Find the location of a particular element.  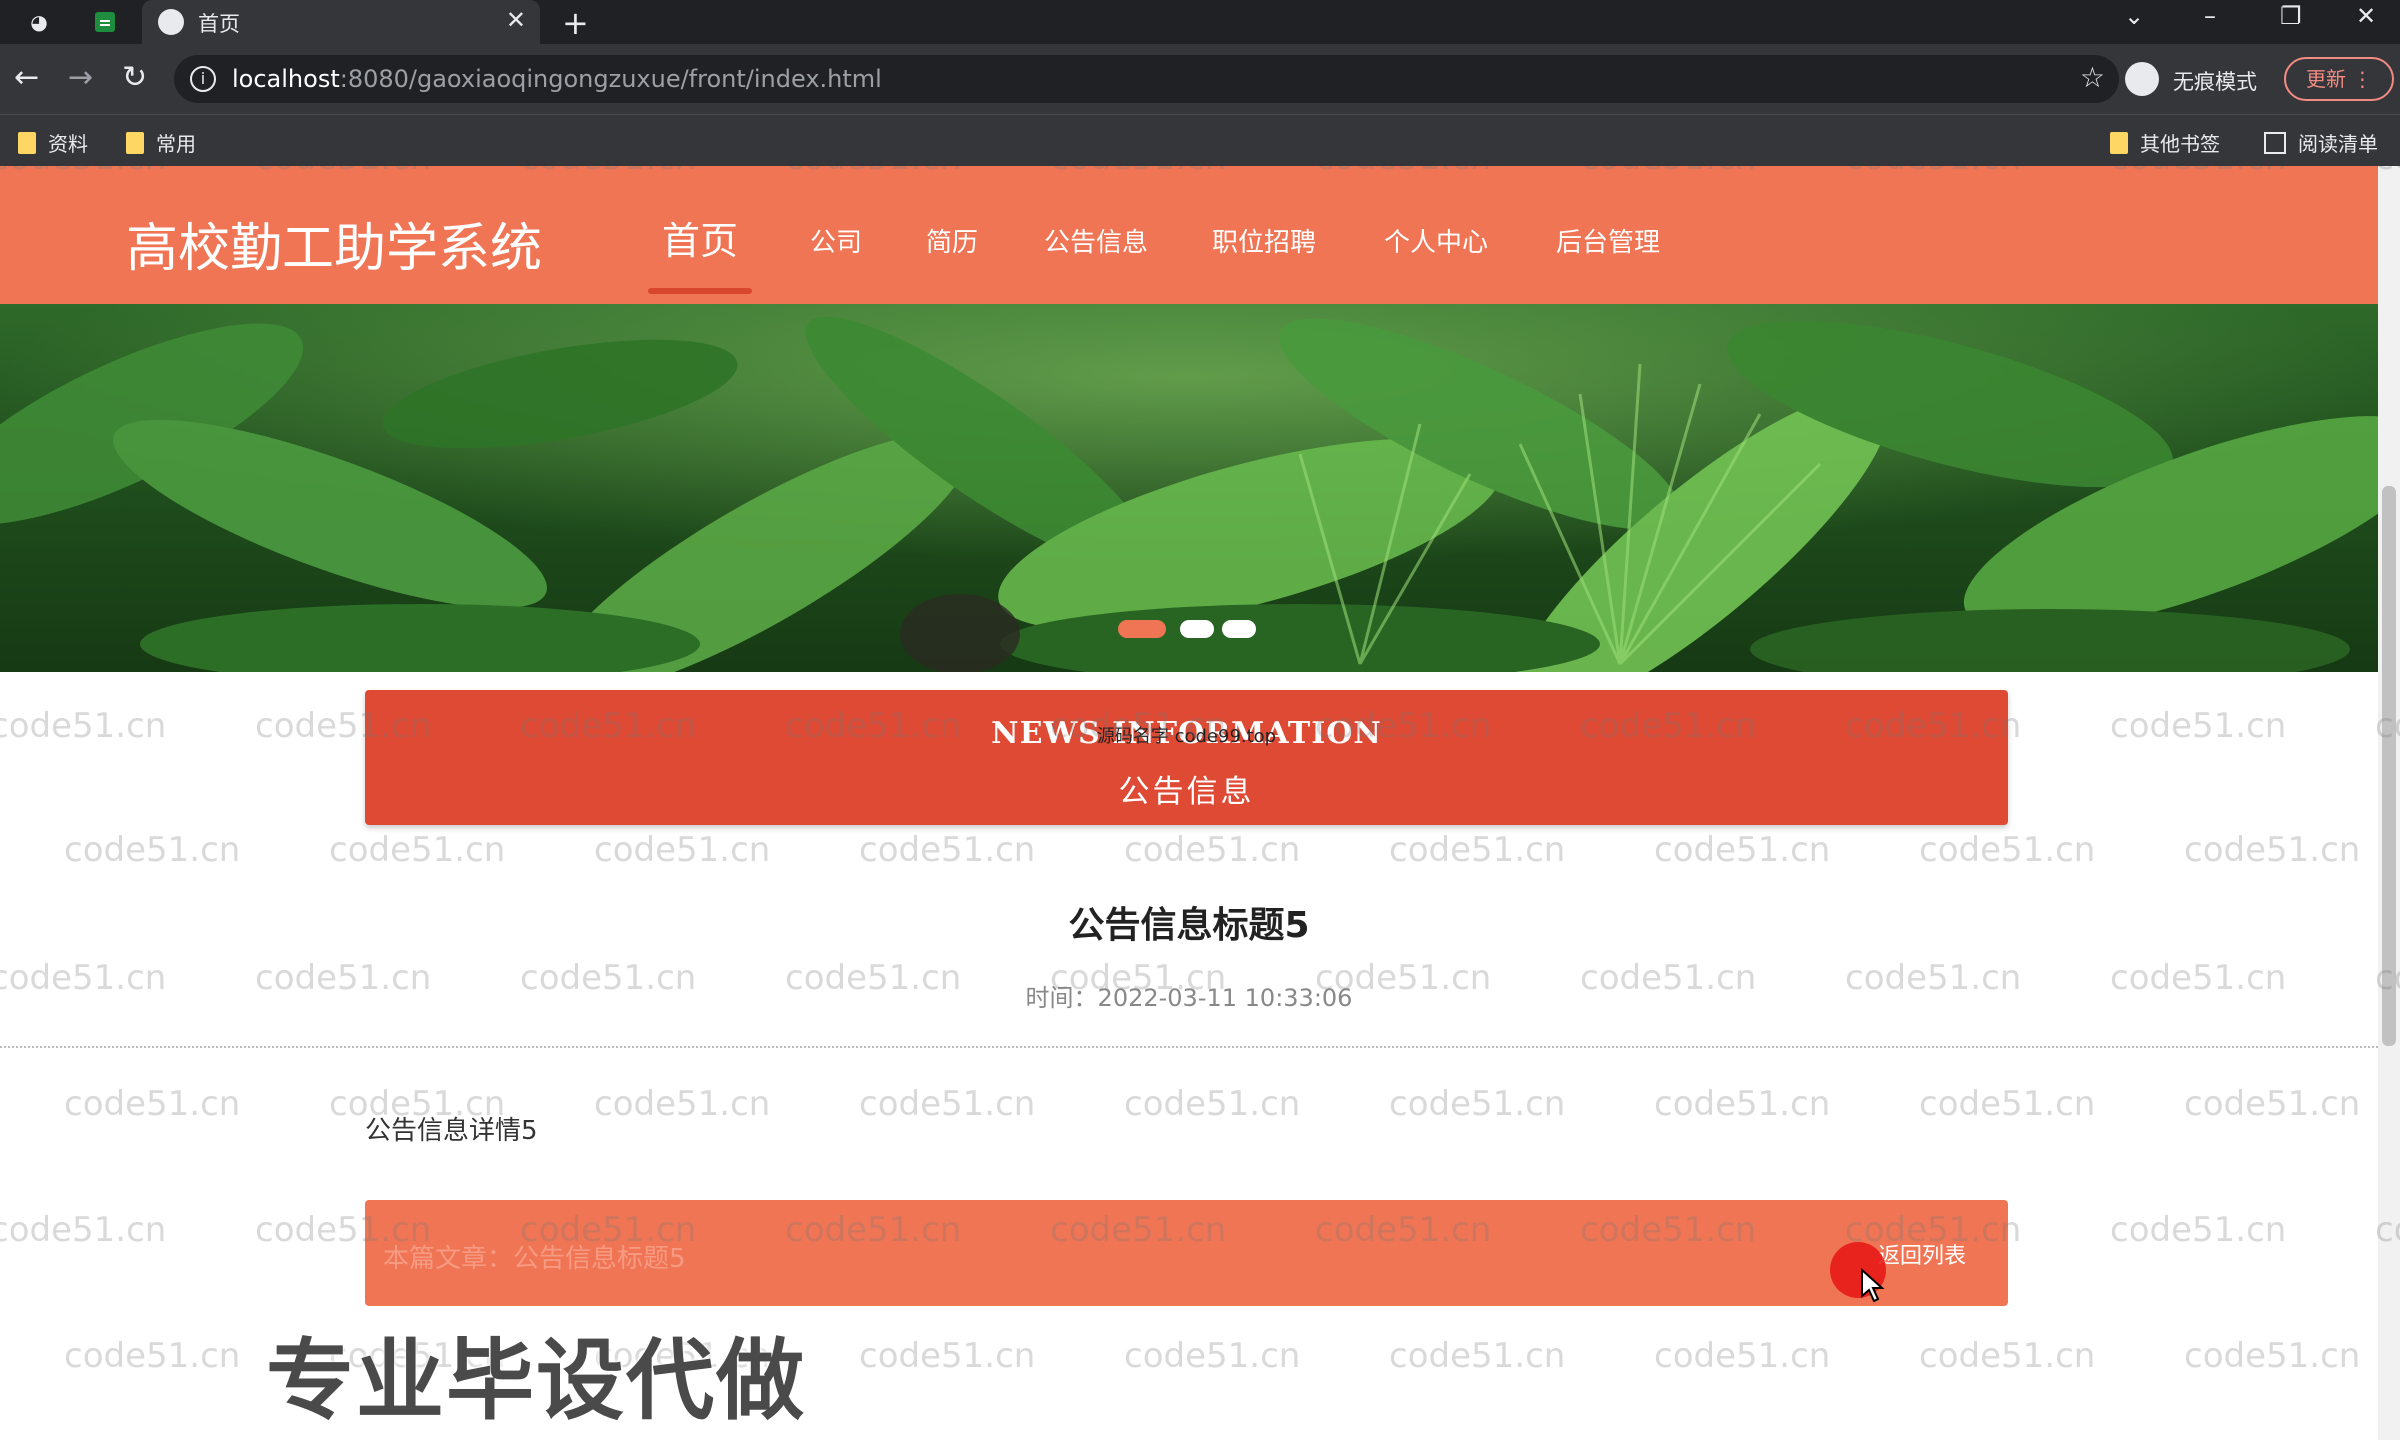

forward-icon: → is located at coordinates (80, 77).